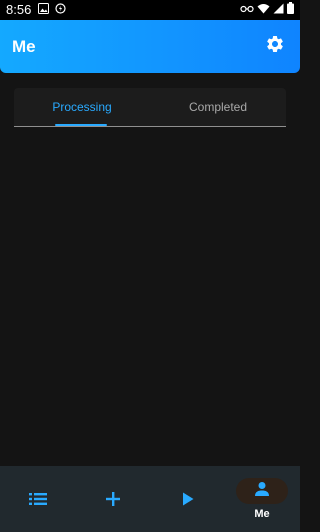 The height and width of the screenshot is (532, 320). I want to click on play-icon, so click(188, 499).